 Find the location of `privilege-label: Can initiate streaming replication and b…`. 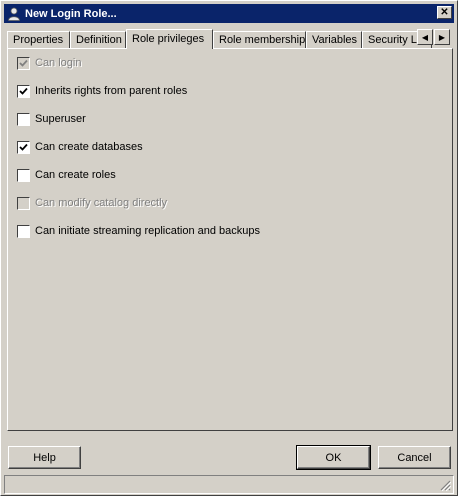

privilege-label: Can initiate streaming replication and b… is located at coordinates (148, 231).